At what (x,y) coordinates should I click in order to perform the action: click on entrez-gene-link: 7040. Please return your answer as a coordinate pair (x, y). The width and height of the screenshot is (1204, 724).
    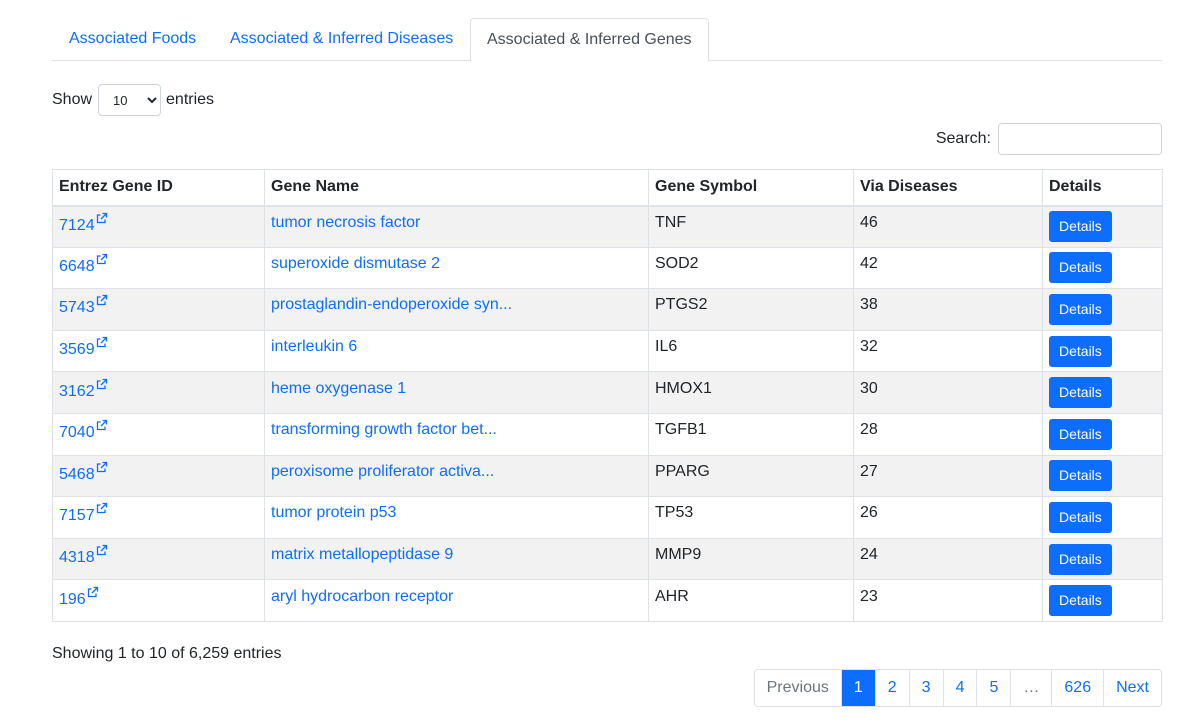
    Looking at the image, I should click on (77, 432).